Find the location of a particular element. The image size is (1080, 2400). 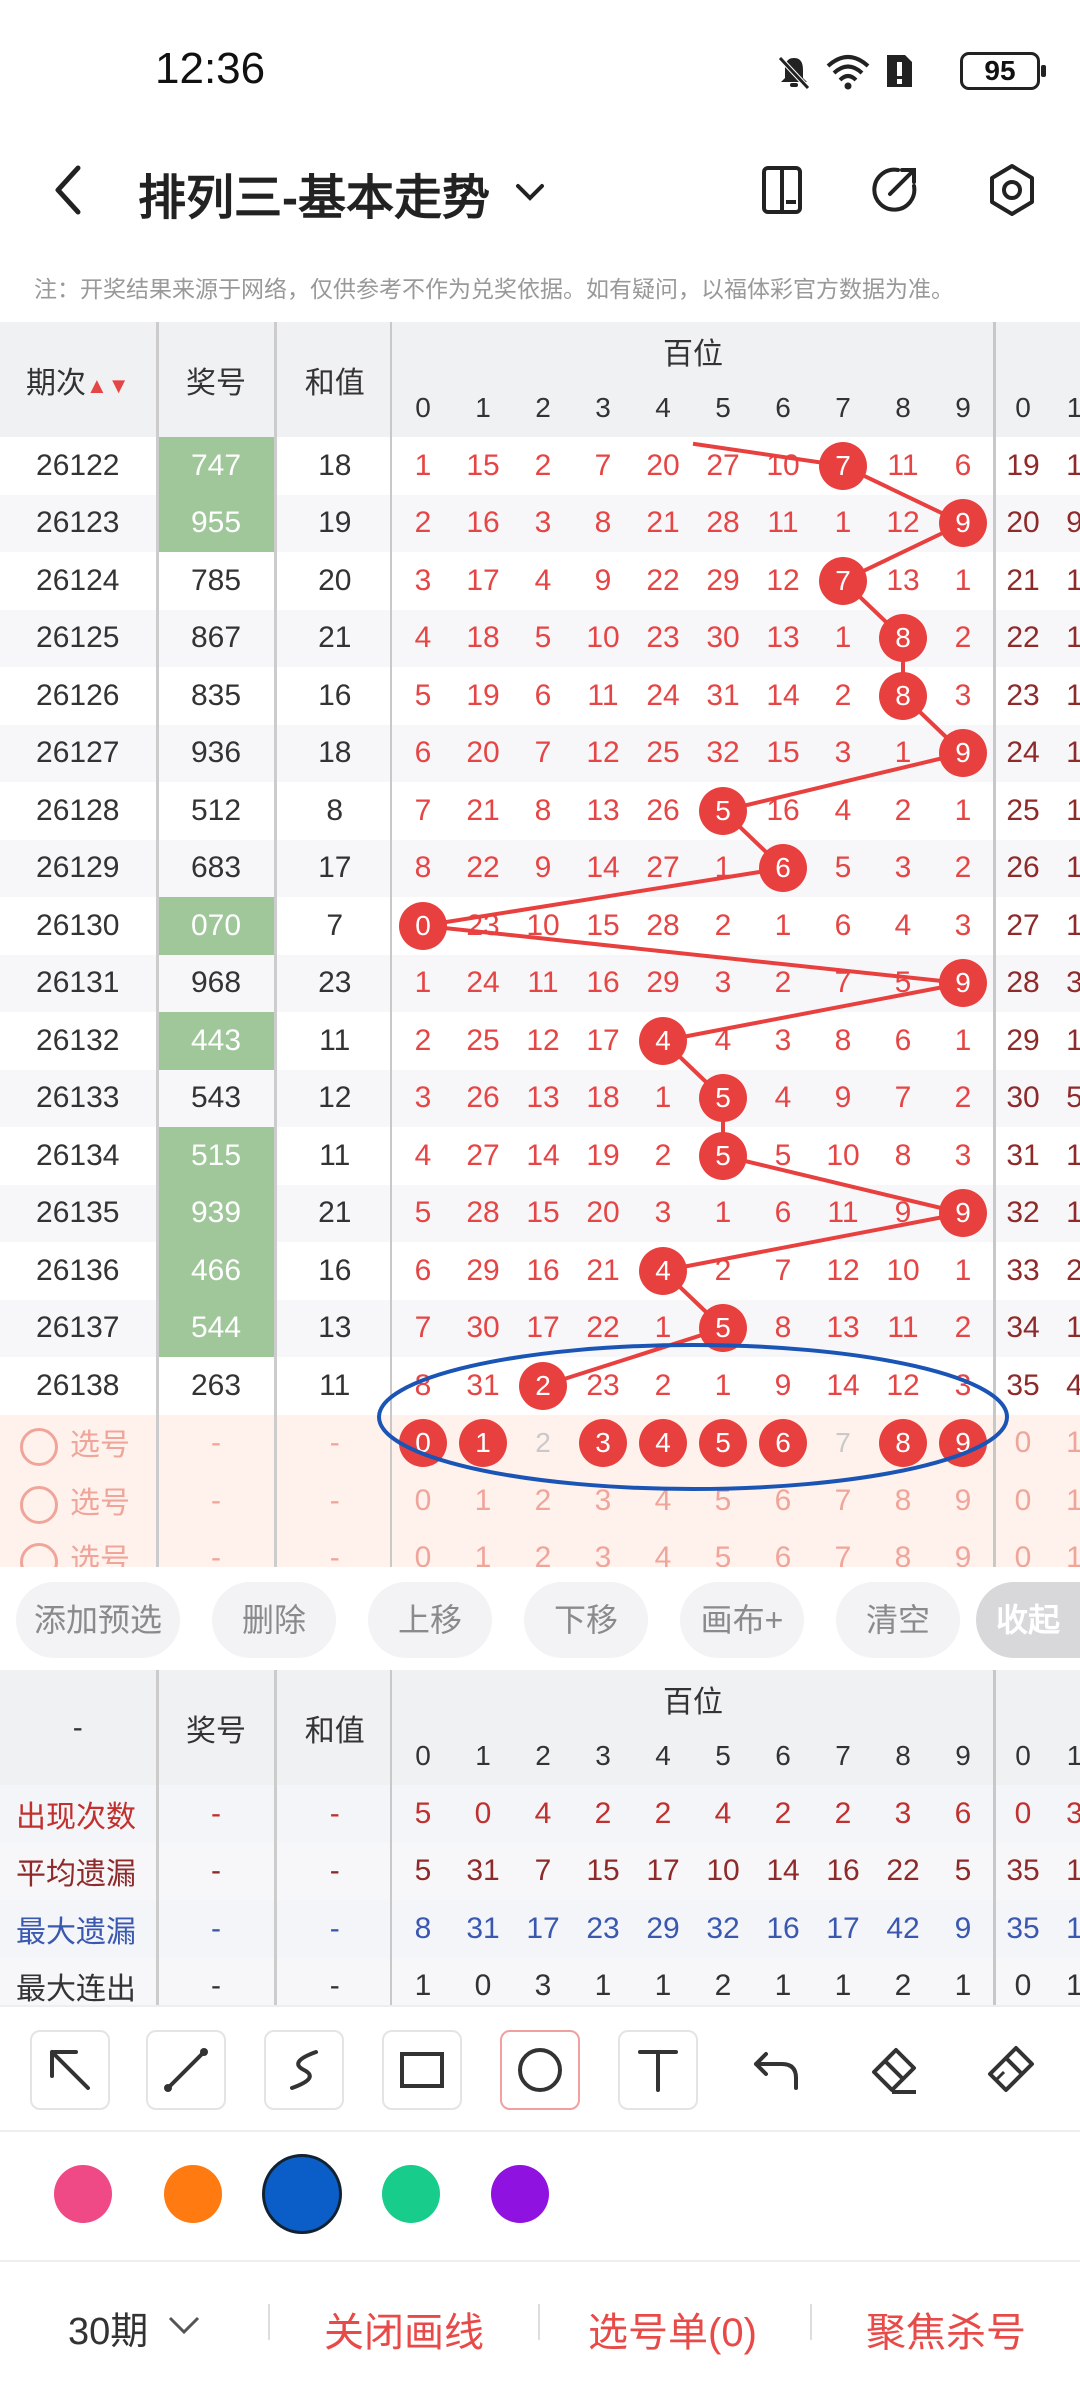

trend-ball: 5 is located at coordinates (723, 1098).